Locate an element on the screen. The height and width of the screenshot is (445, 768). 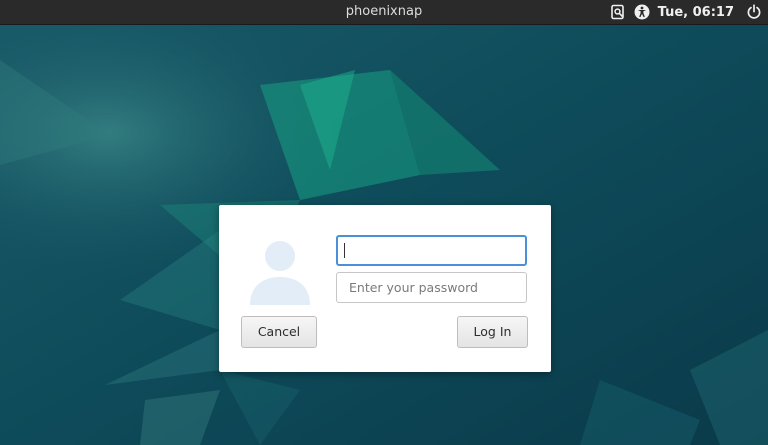
text-cursor is located at coordinates (344, 250).